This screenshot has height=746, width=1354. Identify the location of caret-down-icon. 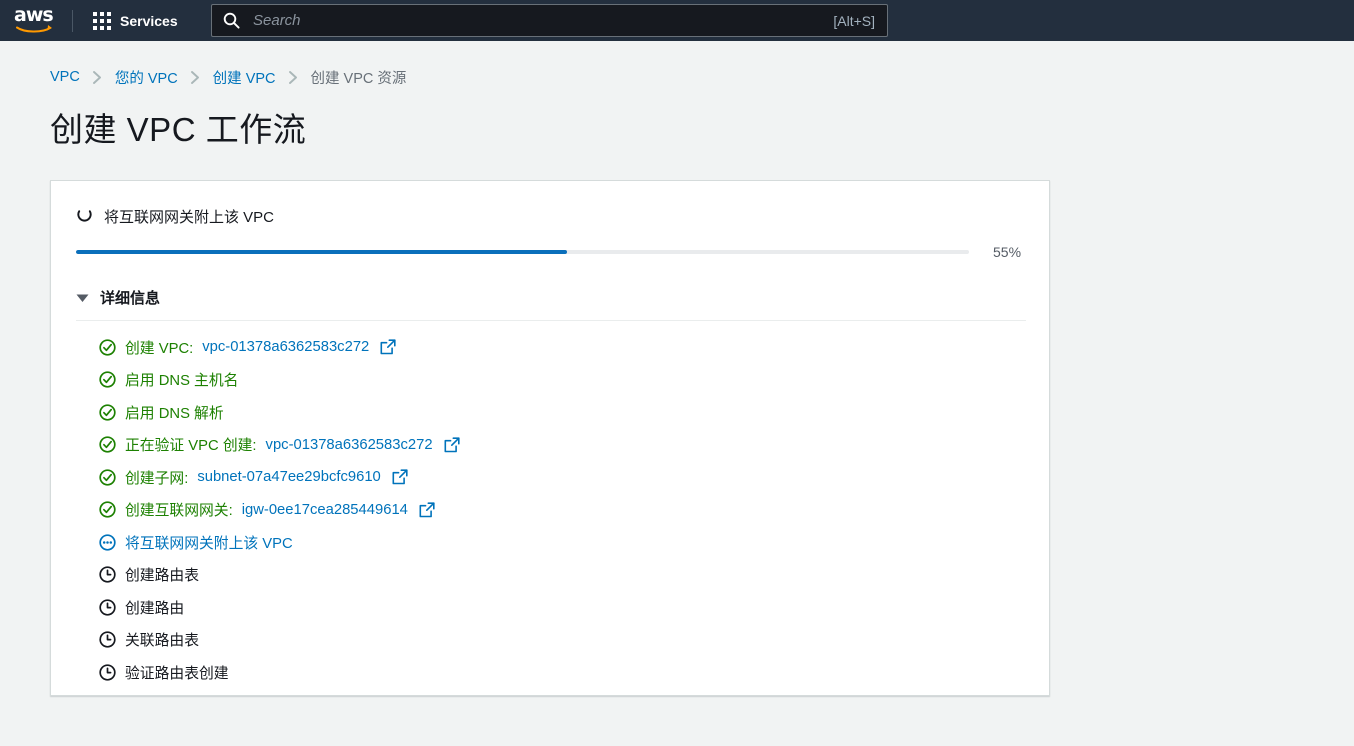
(82, 298).